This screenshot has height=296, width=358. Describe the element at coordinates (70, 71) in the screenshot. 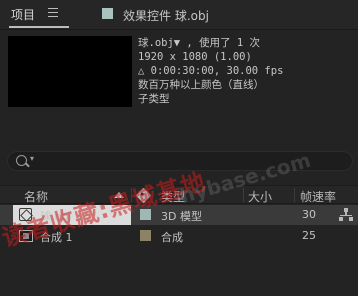

I see `preview-thumbnail` at that location.